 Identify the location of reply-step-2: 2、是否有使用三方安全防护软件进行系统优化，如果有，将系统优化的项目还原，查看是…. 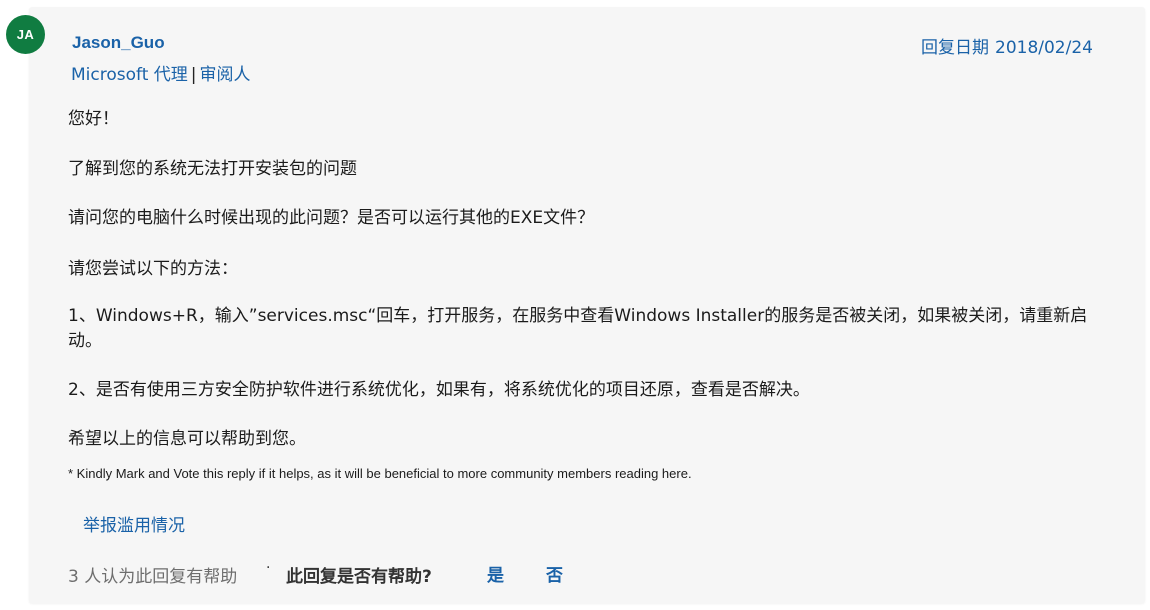
(439, 390).